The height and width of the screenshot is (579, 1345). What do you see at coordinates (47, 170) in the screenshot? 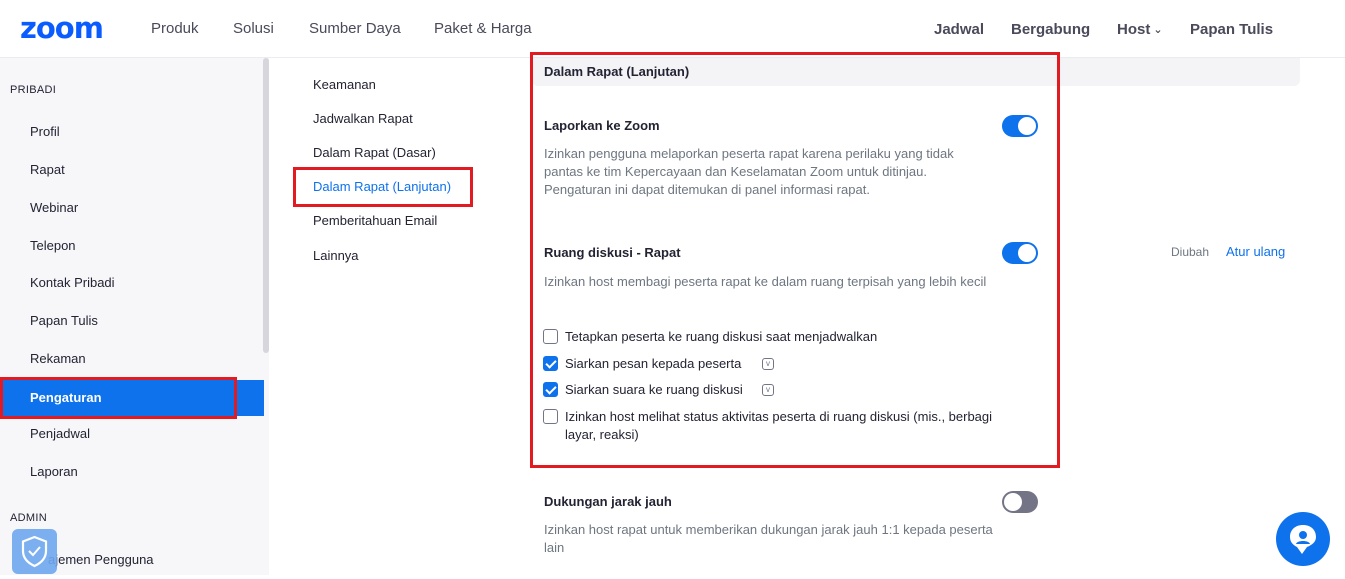
I see `sidebar-item-meetings: Rapat` at bounding box center [47, 170].